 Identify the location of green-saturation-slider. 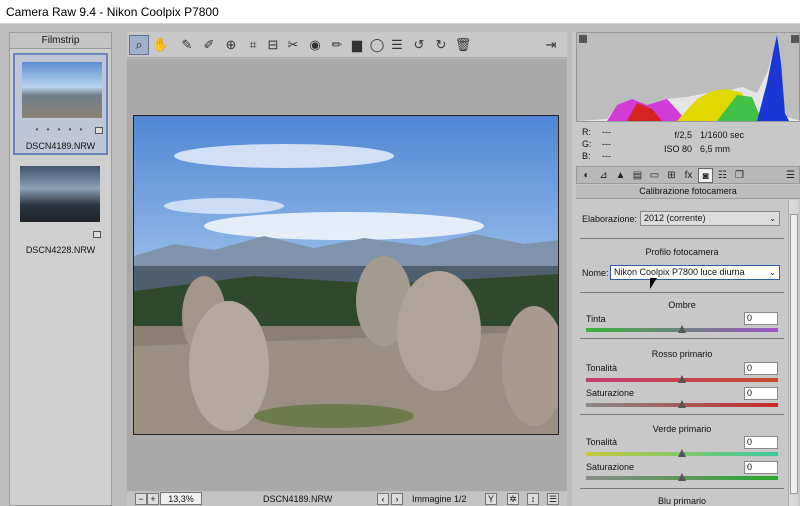
(682, 477).